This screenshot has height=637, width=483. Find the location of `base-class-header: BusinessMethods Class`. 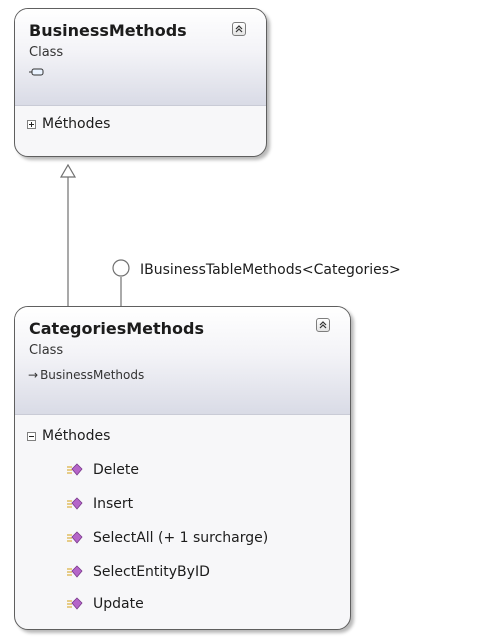

base-class-header: BusinessMethods Class is located at coordinates (140, 57).